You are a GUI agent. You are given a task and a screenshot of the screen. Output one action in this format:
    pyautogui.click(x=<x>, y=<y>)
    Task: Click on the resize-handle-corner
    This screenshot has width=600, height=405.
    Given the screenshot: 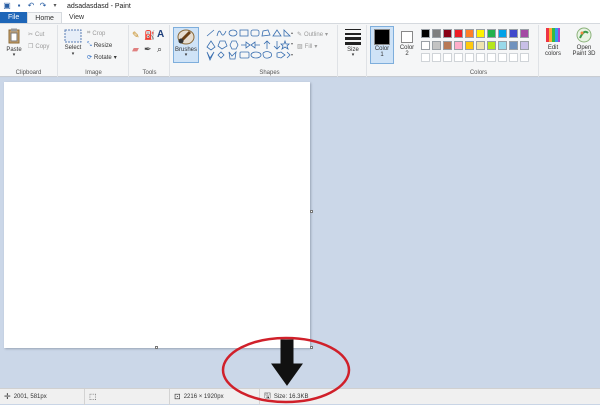 What is the action you would take?
    pyautogui.click(x=311, y=347)
    